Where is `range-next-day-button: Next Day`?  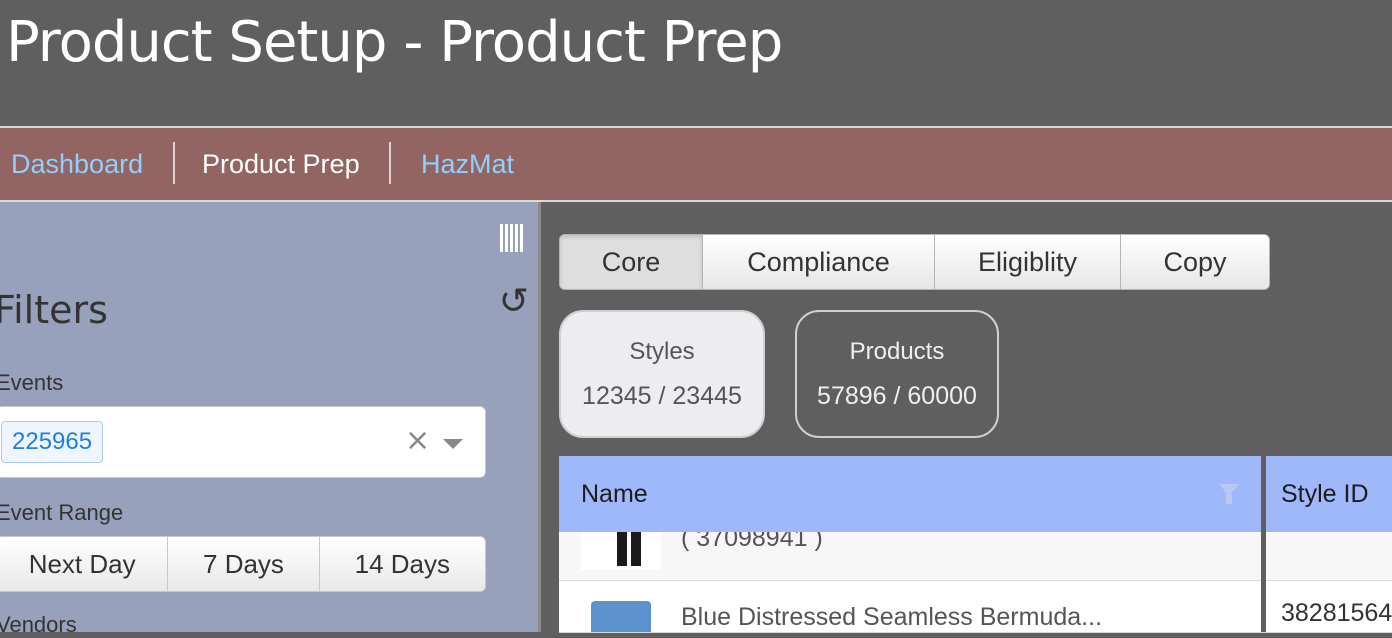
range-next-day-button: Next Day is located at coordinates (84, 564).